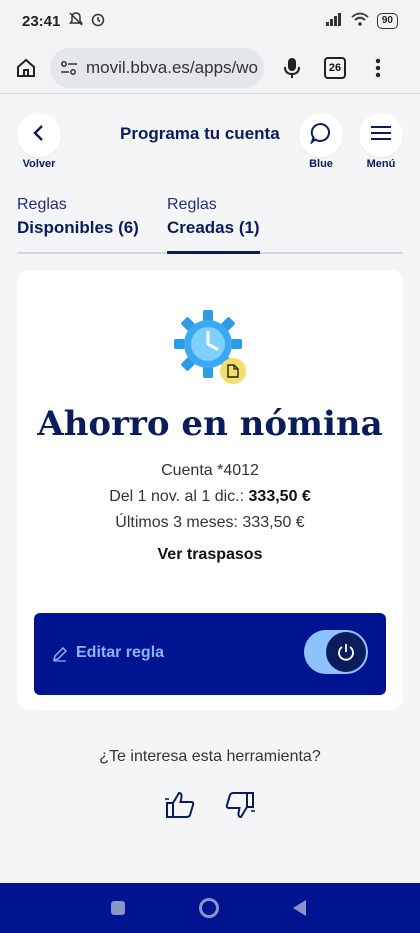 This screenshot has height=933, width=420. I want to click on more-vert-icon, so click(378, 68).